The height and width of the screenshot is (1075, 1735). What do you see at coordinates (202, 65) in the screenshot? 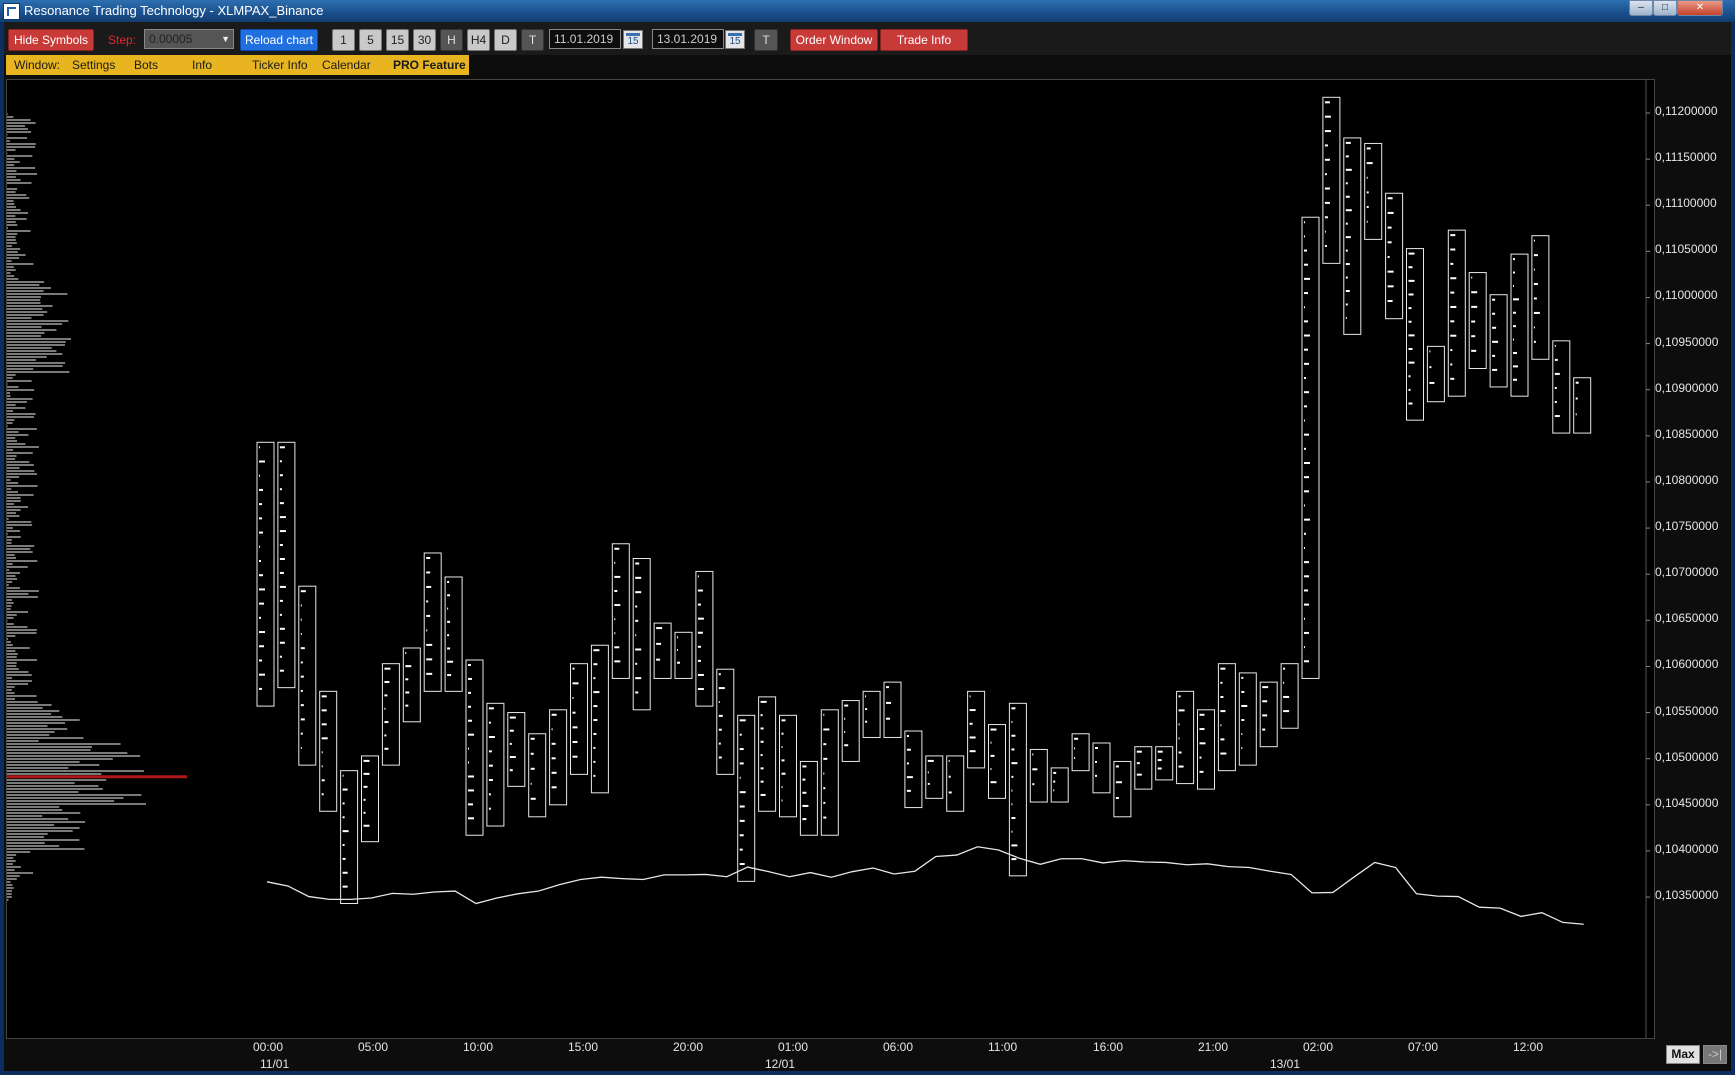
I see `menu-info: Info` at bounding box center [202, 65].